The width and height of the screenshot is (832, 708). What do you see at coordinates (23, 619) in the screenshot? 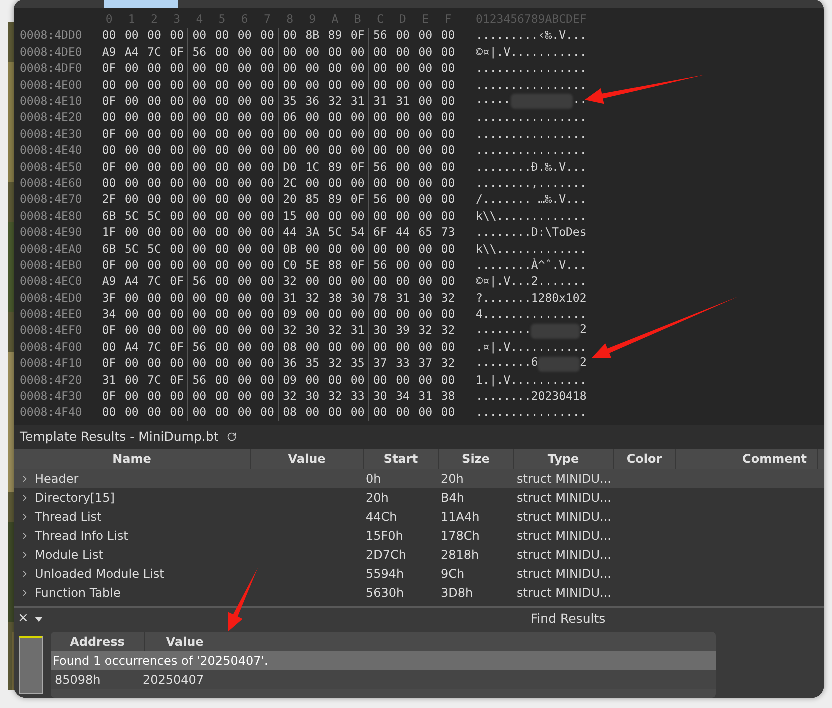
I see `close-icon: ×` at bounding box center [23, 619].